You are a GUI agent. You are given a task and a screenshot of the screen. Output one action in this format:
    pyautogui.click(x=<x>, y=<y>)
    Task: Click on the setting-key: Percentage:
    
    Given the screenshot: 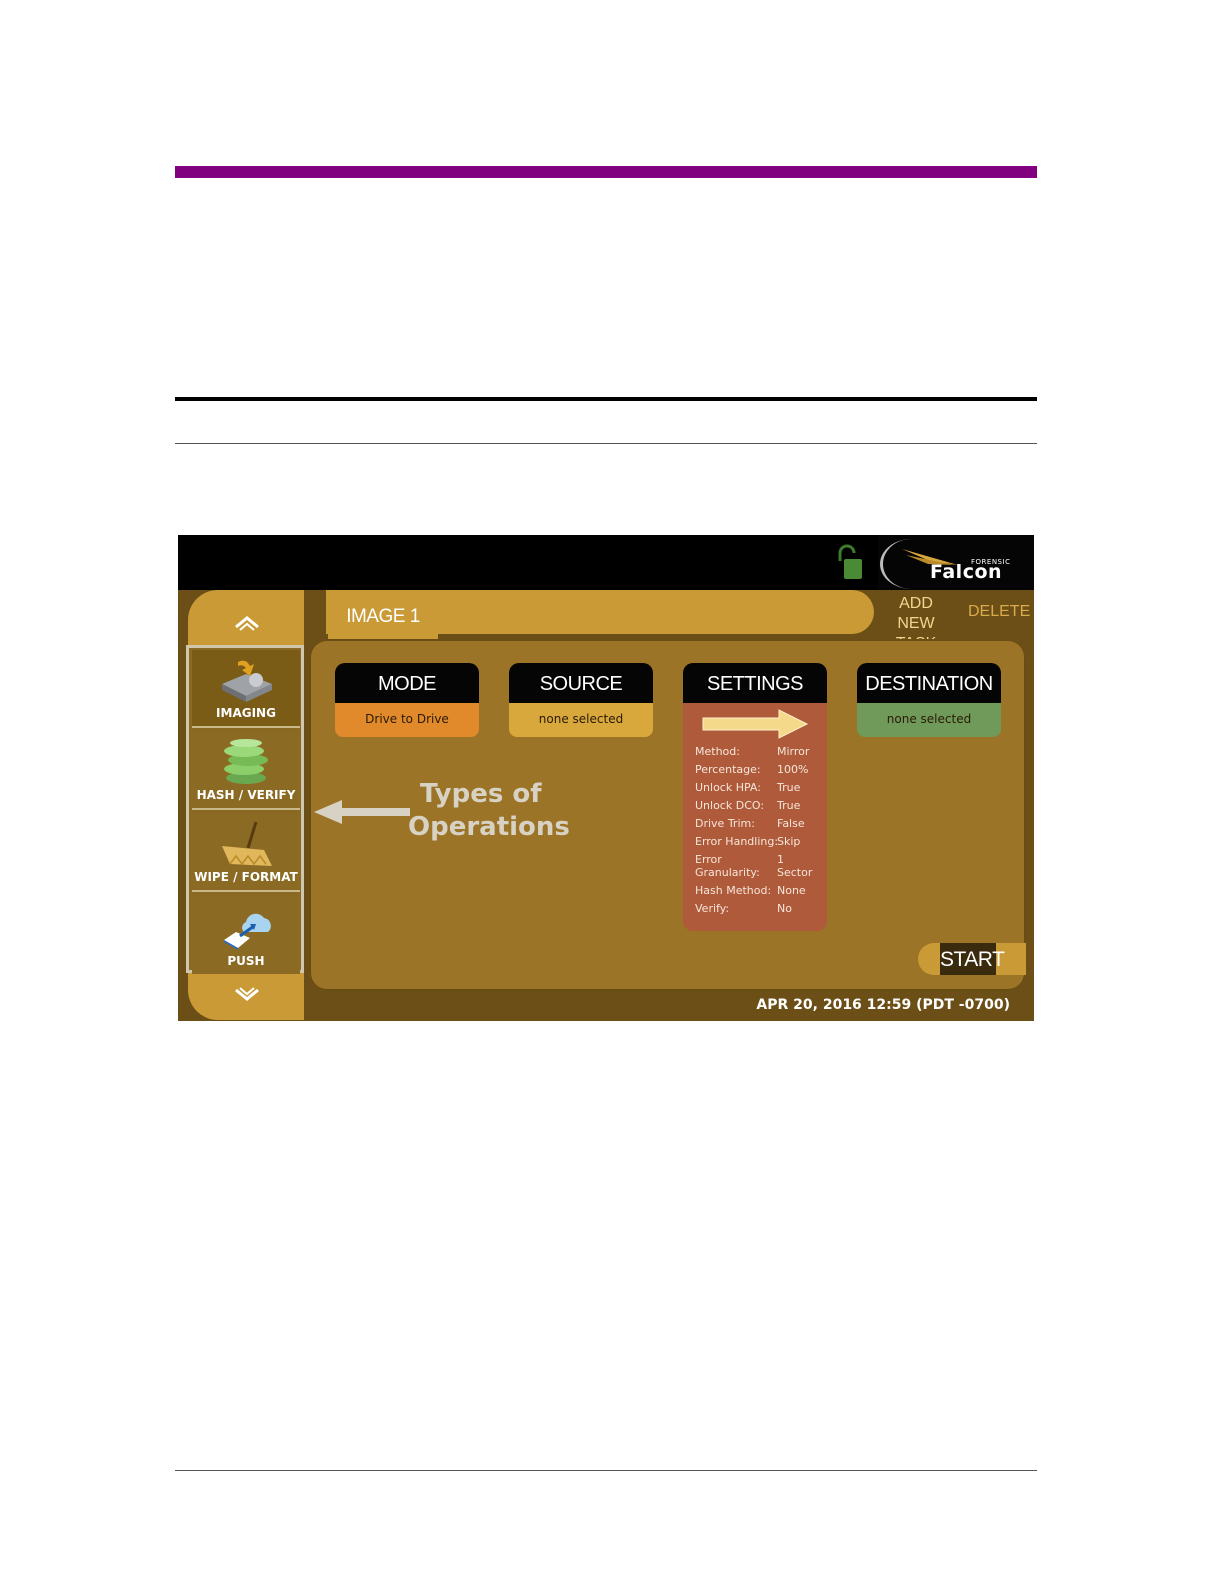 What is the action you would take?
    pyautogui.click(x=728, y=769)
    